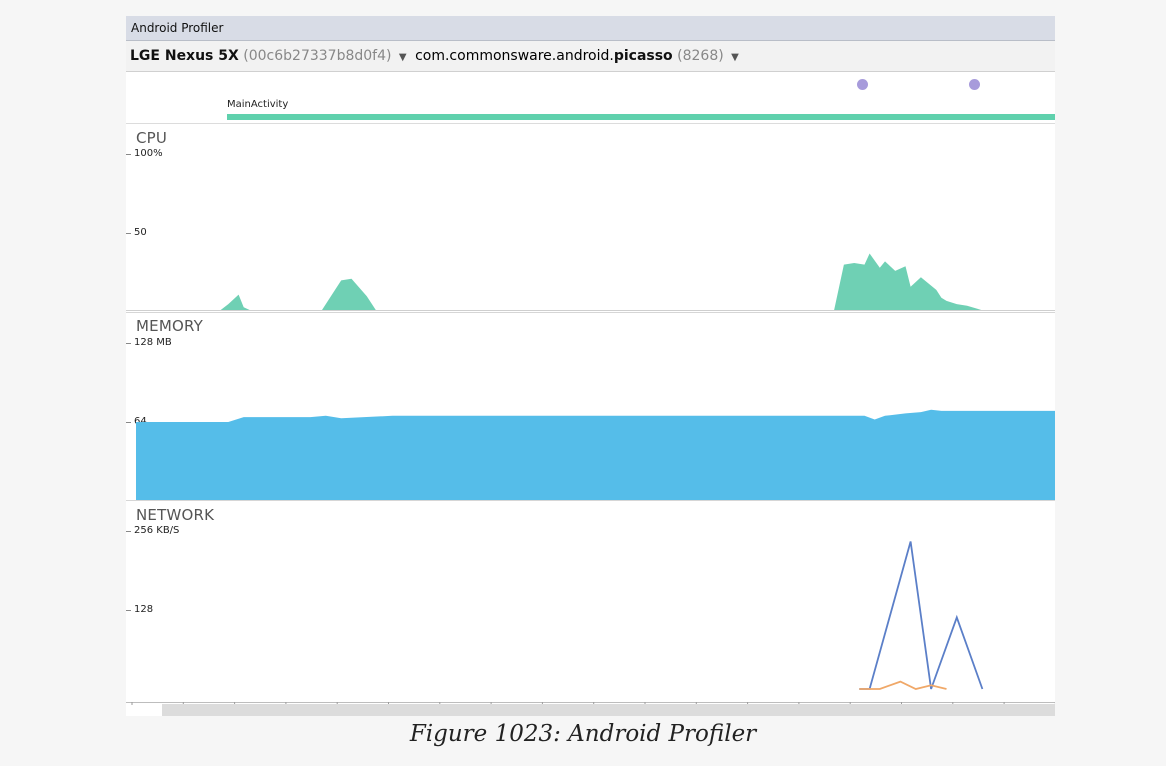  I want to click on network-series-1-line, so click(921, 615).